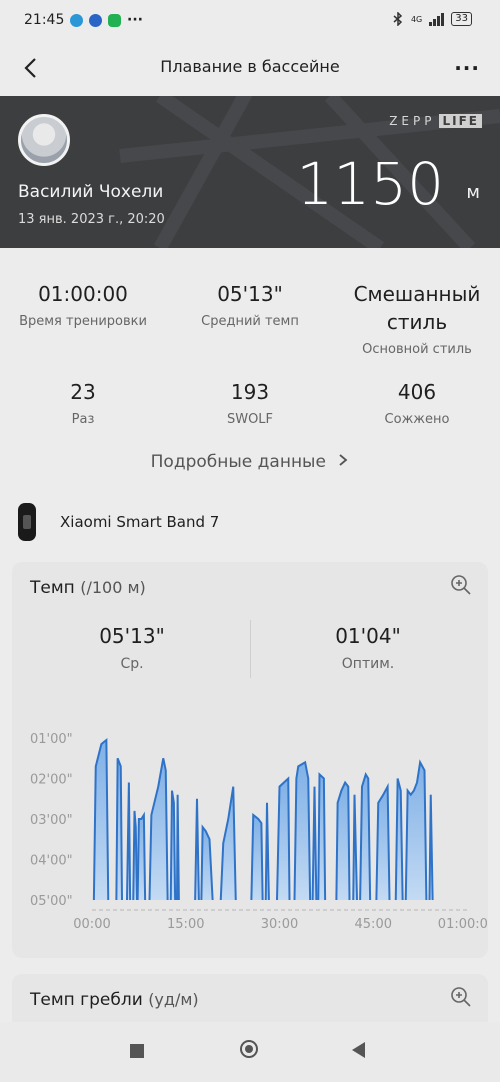 The height and width of the screenshot is (1082, 500). I want to click on stat-value: 05'13", so click(250, 294).